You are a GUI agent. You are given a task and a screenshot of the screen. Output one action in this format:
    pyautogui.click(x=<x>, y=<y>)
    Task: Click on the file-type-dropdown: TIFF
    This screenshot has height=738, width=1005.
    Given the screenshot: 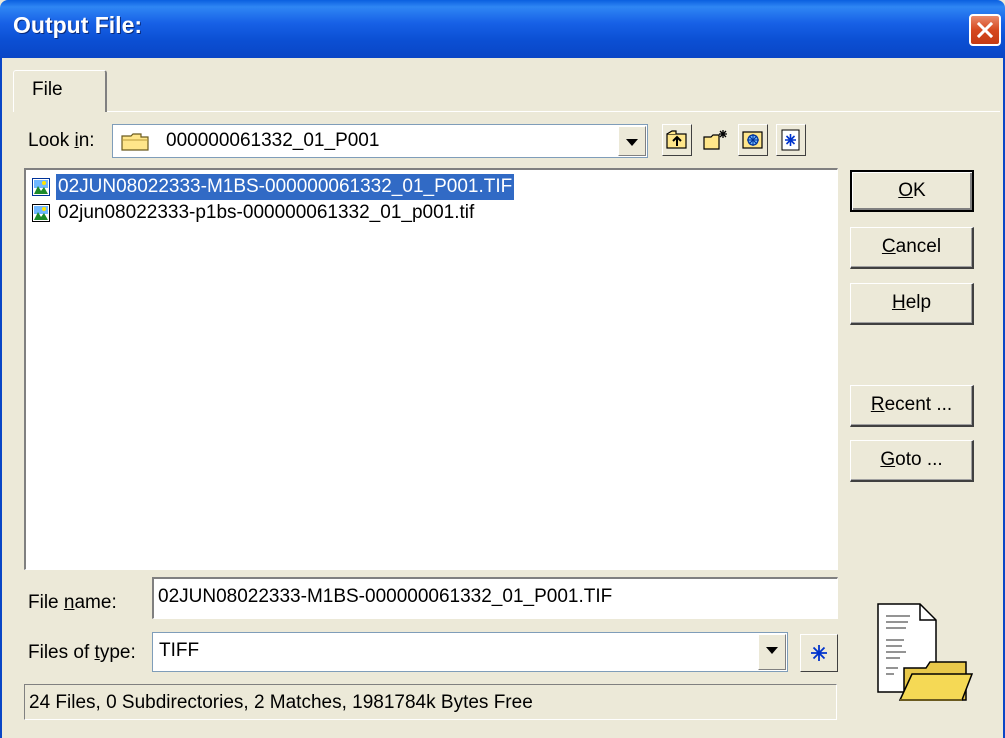 What is the action you would take?
    pyautogui.click(x=470, y=652)
    